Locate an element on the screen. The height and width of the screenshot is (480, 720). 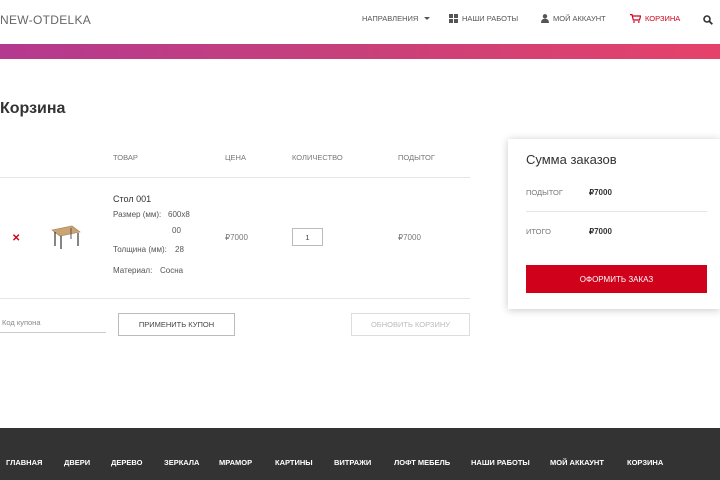
item-subtotal: ₽7000 is located at coordinates (409, 237).